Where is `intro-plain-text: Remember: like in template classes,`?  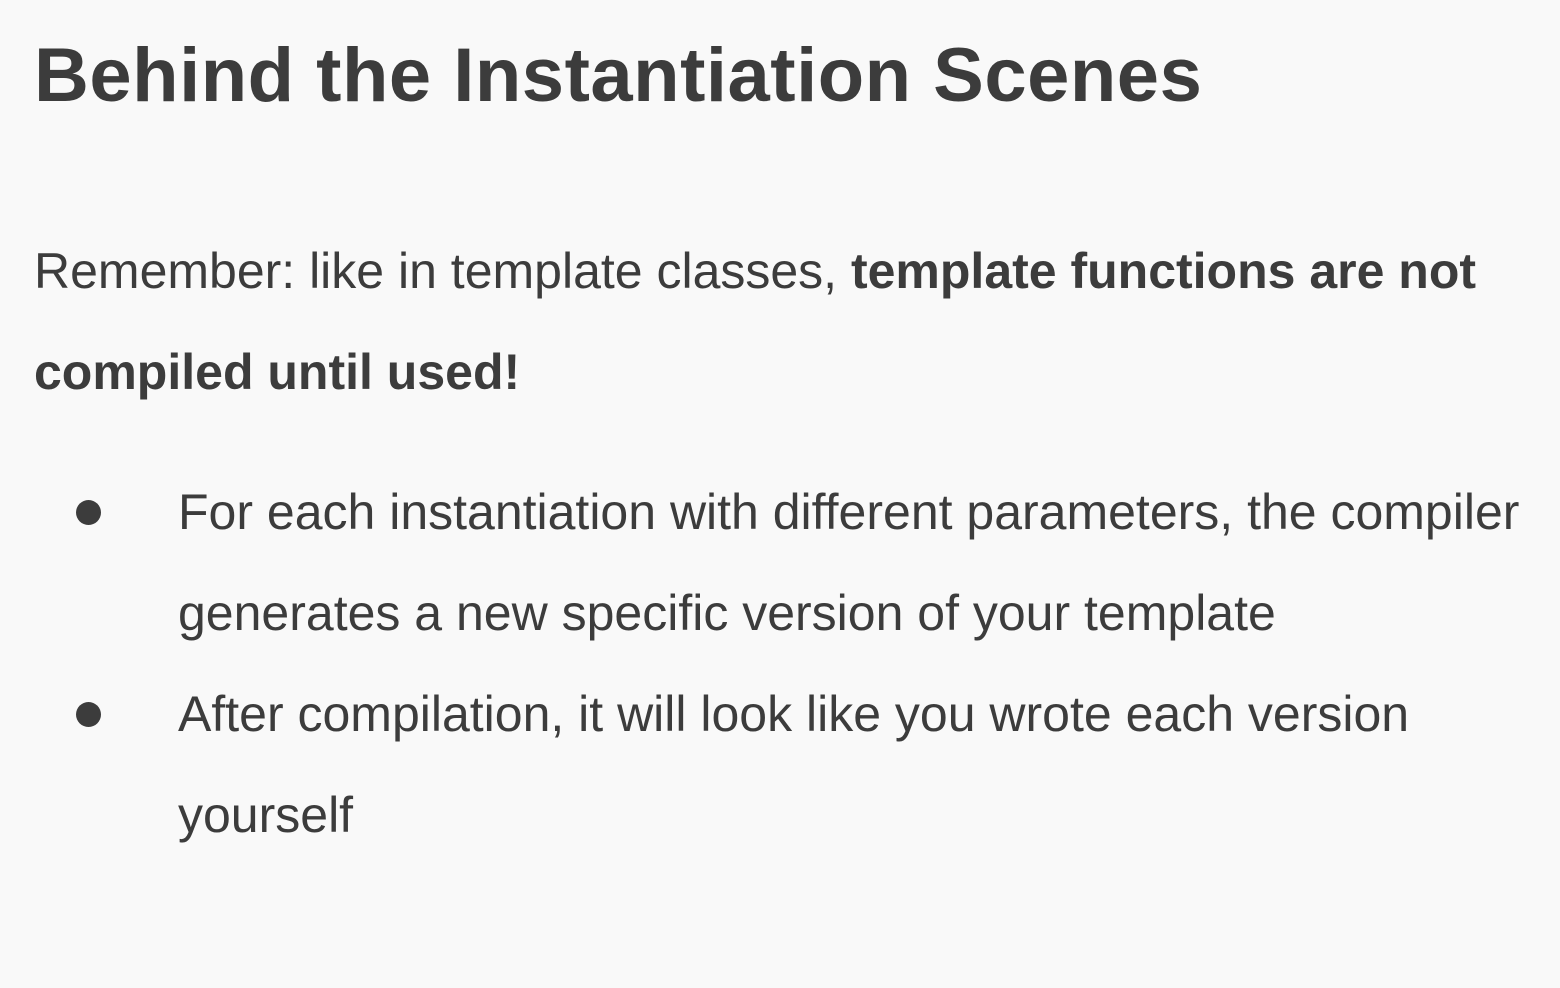 intro-plain-text: Remember: like in template classes, is located at coordinates (442, 271).